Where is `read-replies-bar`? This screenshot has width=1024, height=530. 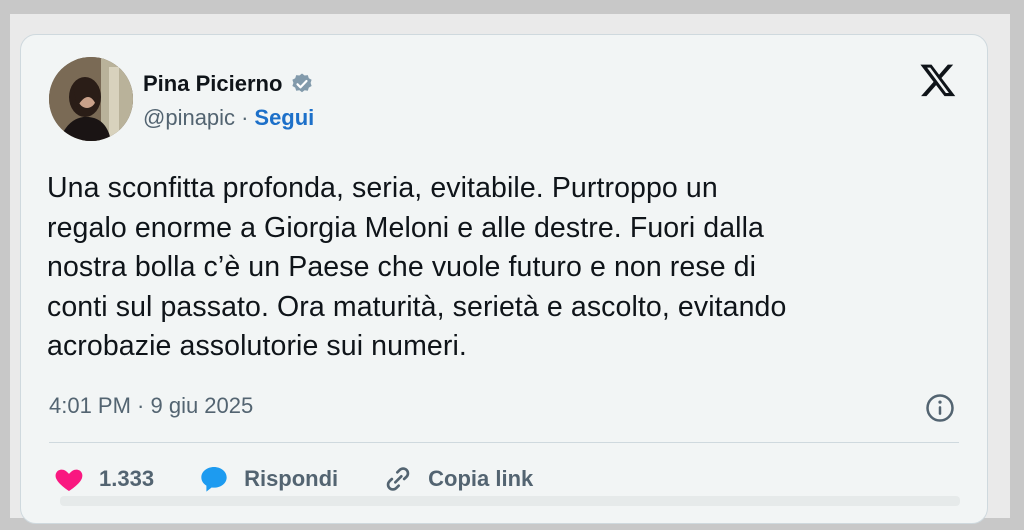
read-replies-bar is located at coordinates (510, 501).